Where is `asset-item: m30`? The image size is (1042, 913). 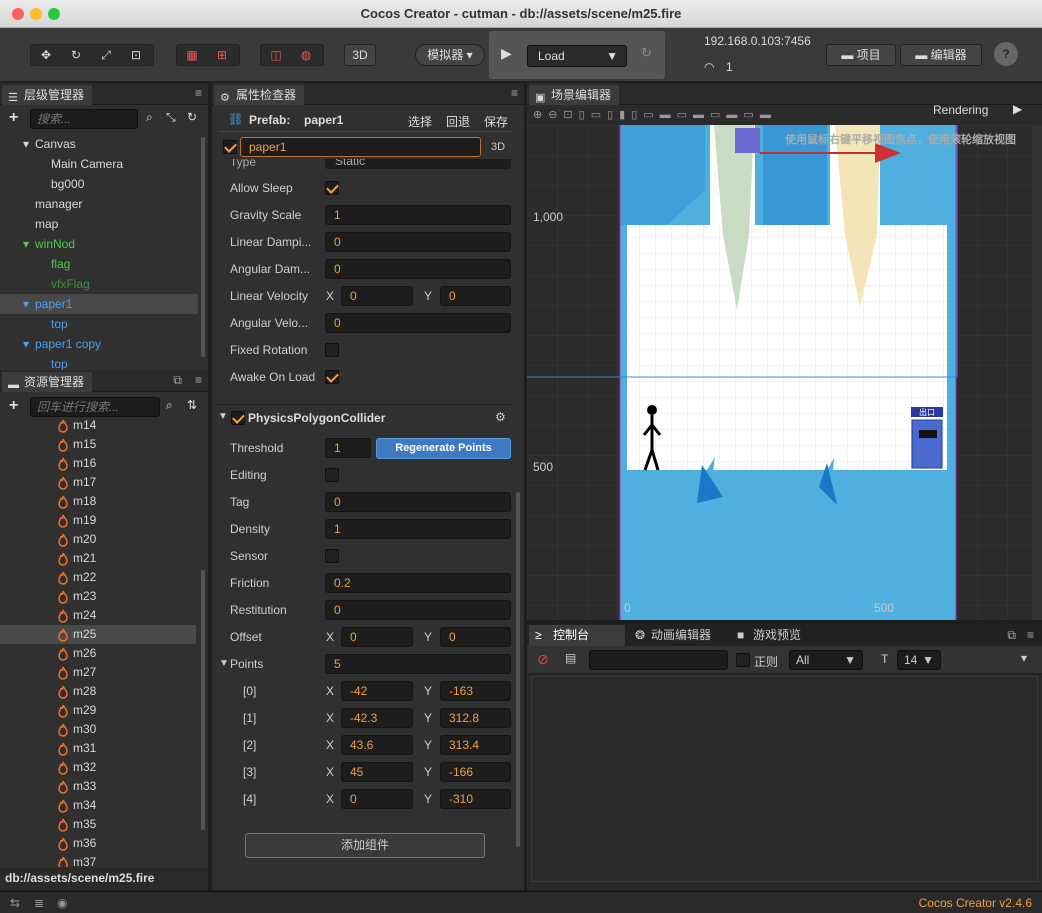
asset-item: m30 is located at coordinates (98, 729).